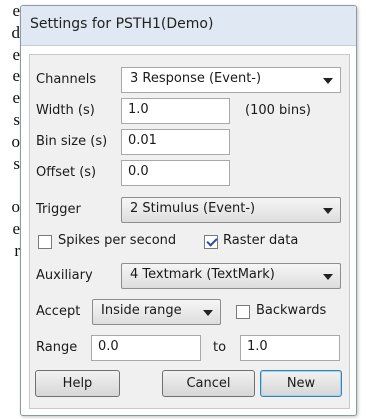 The image size is (366, 419). Describe the element at coordinates (278, 110) in the screenshot. I see `width-bins-text: (100 bins)` at that location.